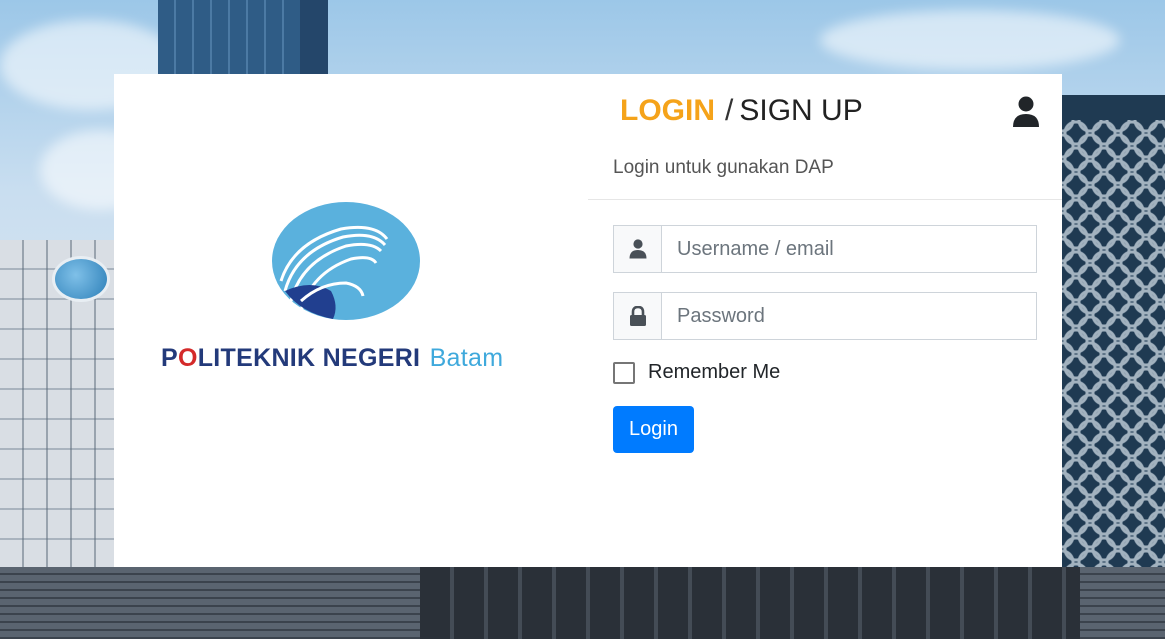  I want to click on password-field, so click(825, 316).